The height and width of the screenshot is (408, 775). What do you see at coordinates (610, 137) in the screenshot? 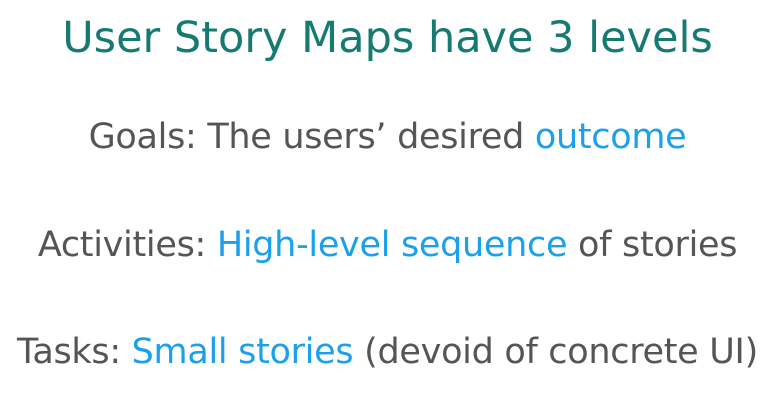
I see `level-goals-highlight: outcome` at bounding box center [610, 137].